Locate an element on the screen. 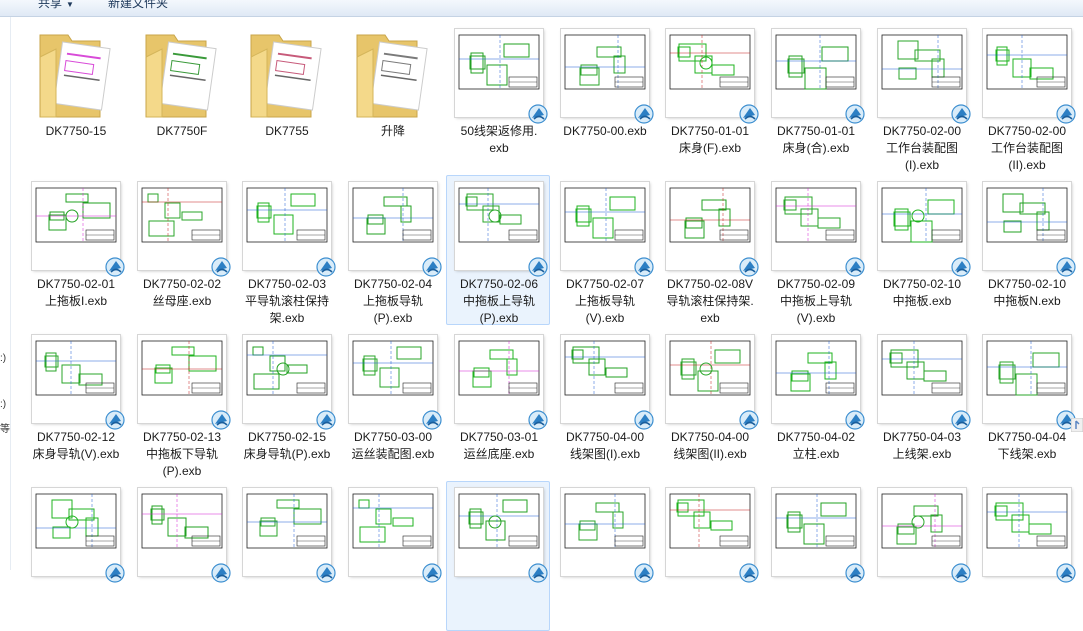 The width and height of the screenshot is (1083, 631). file-name-line: DK7750-03-01 is located at coordinates (499, 437).